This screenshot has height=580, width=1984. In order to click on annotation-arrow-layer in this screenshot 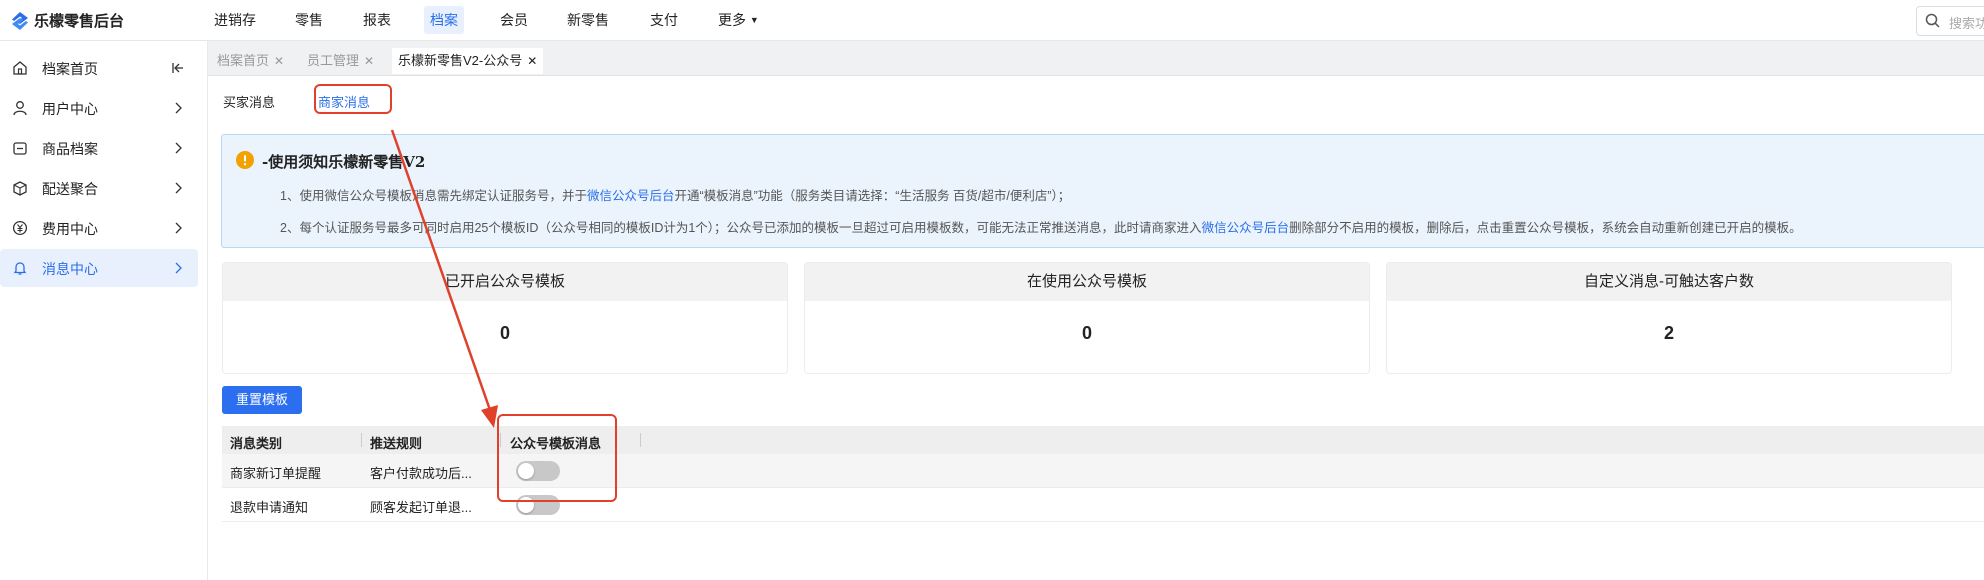, I will do `click(444, 278)`.